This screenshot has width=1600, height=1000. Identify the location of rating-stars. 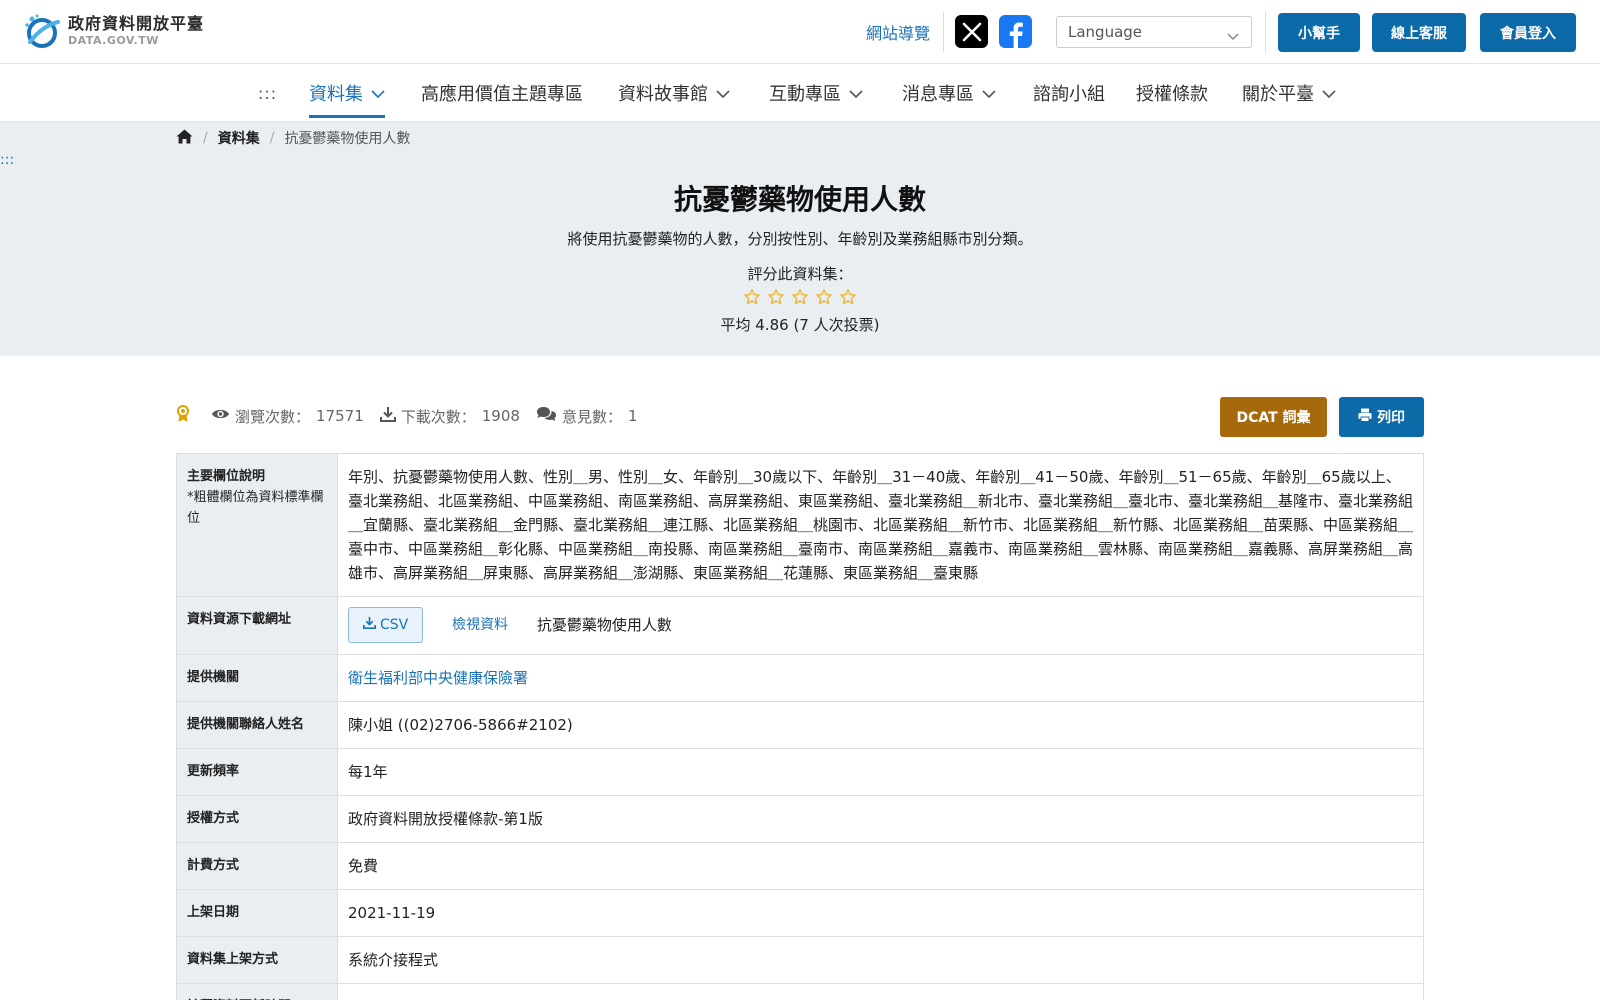
(800, 297).